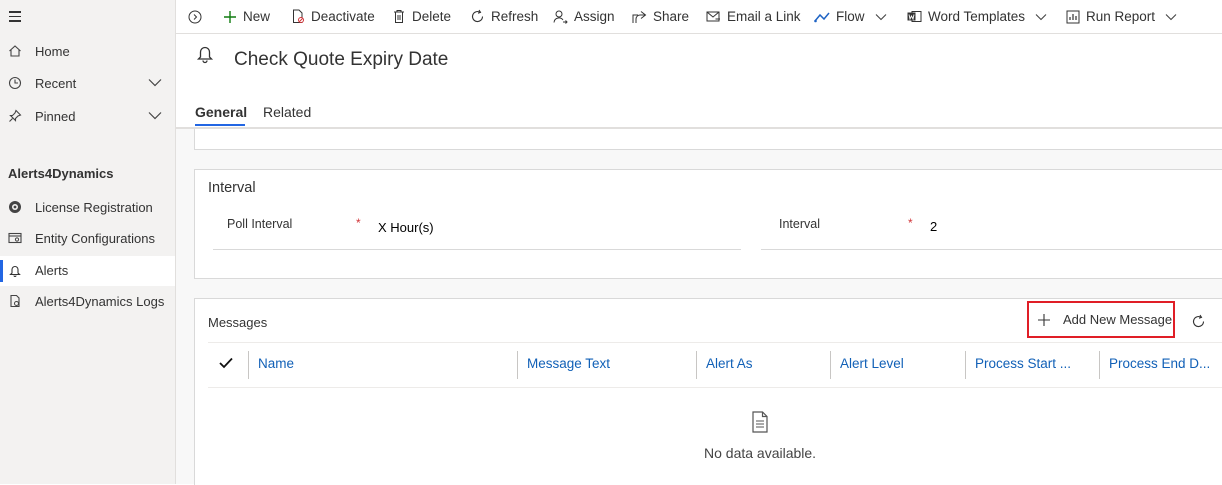  What do you see at coordinates (52, 270) in the screenshot?
I see `sidebar-item-label: Alerts` at bounding box center [52, 270].